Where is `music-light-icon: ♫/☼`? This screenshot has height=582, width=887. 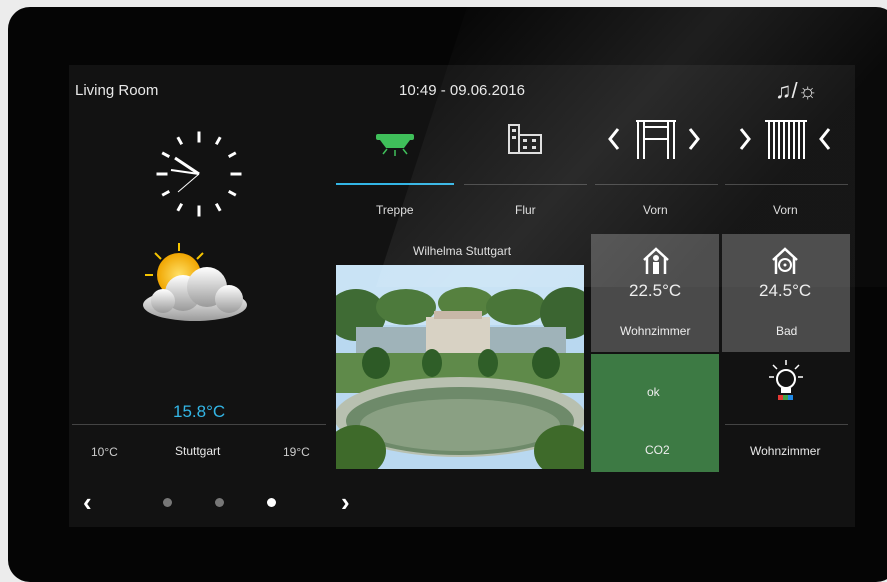 music-light-icon: ♫/☼ is located at coordinates (796, 91).